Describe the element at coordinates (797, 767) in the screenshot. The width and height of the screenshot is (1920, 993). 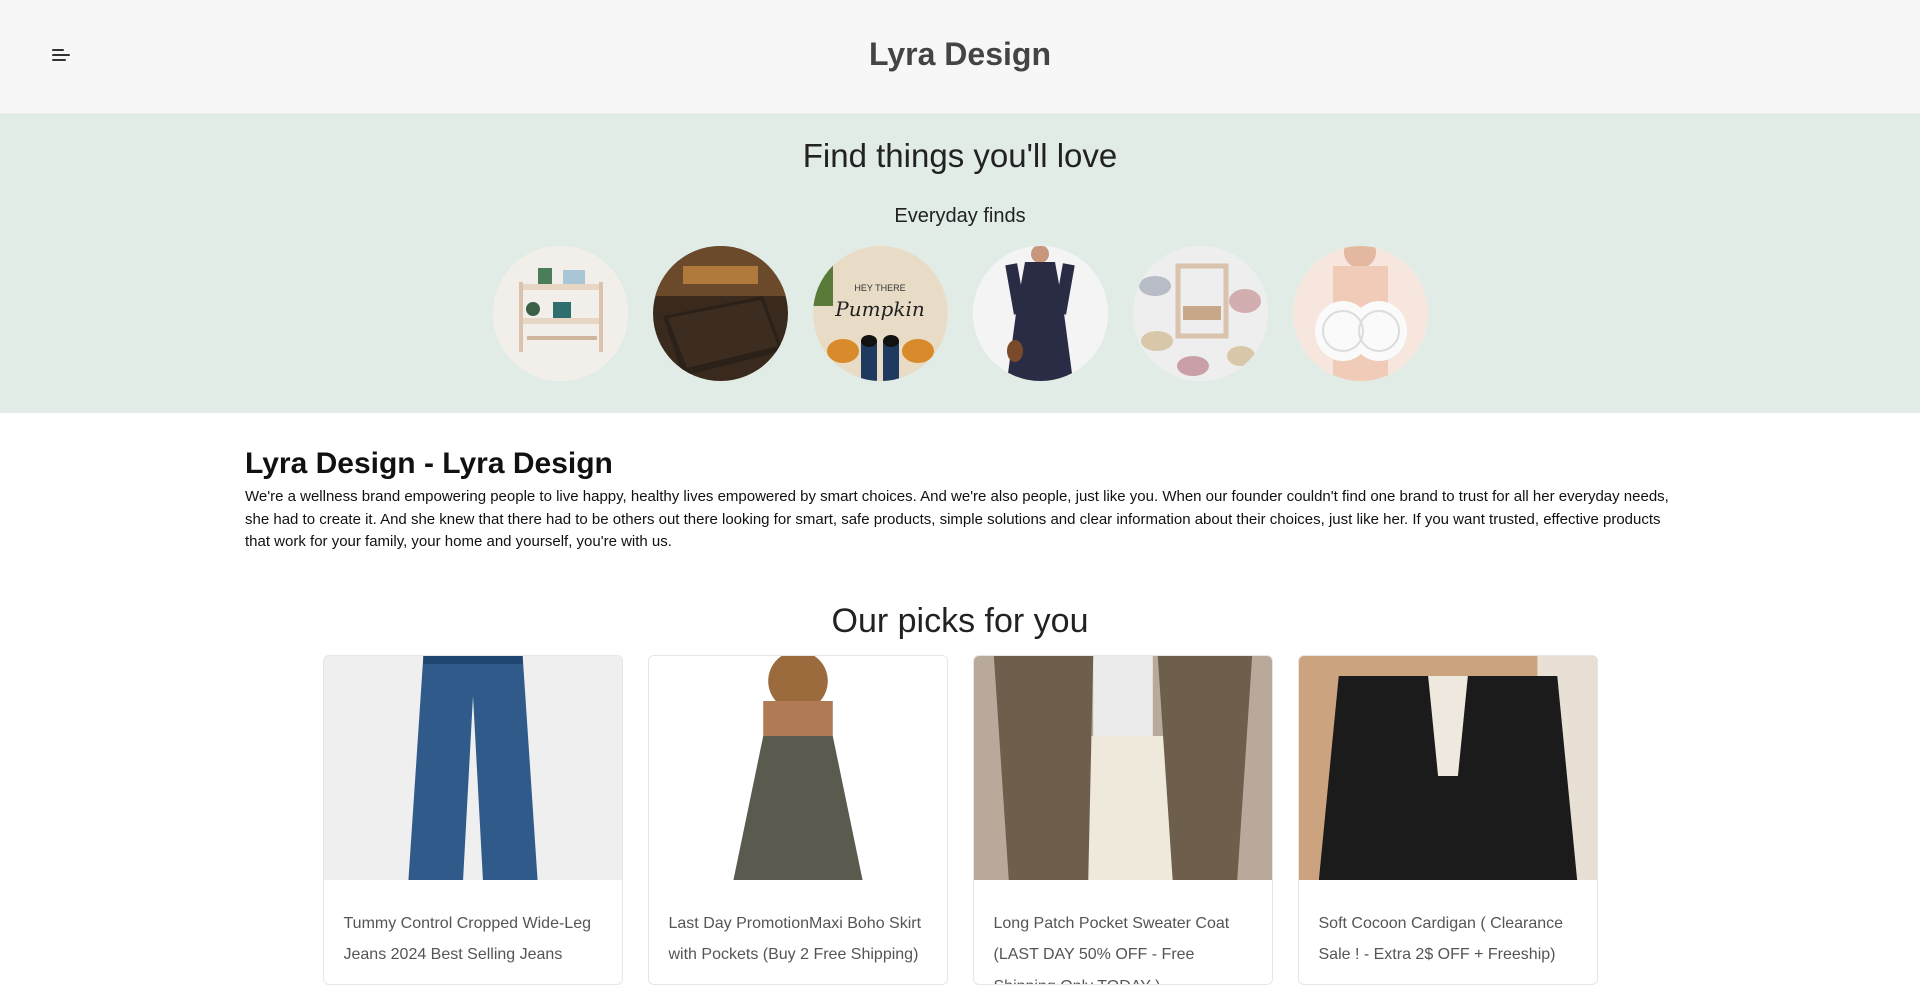
I see `boho-dress-image` at that location.